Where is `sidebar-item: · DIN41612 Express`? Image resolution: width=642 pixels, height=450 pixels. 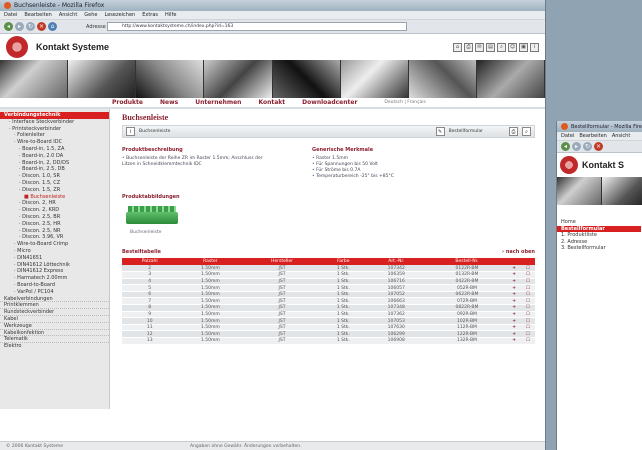 sidebar-item: · DIN41612 Express is located at coordinates (54, 271).